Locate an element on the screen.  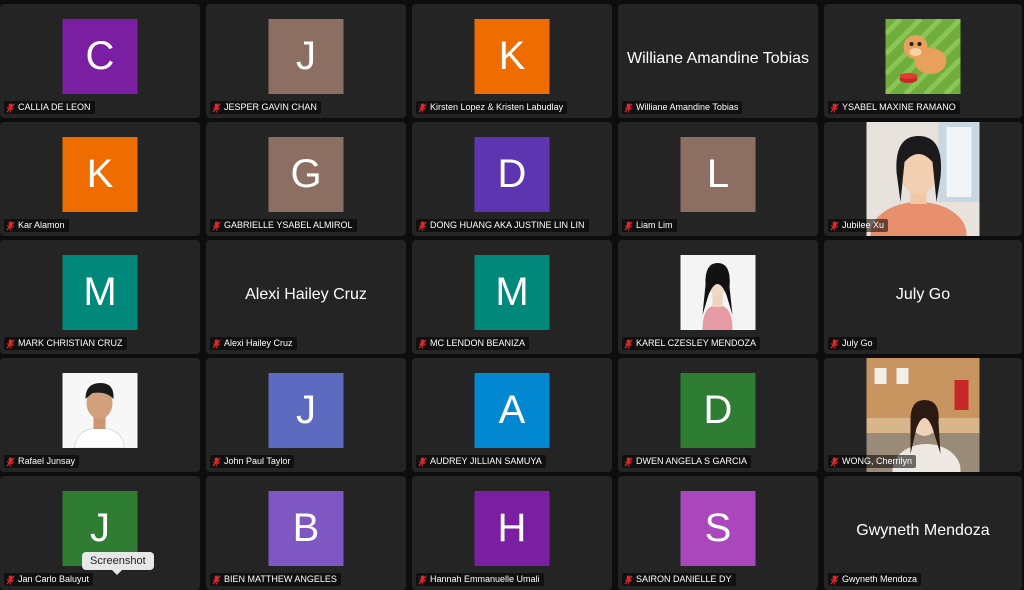
name-label: DONG HUANG AKA JUSTINE LIN LIN is located at coordinates (502, 225).